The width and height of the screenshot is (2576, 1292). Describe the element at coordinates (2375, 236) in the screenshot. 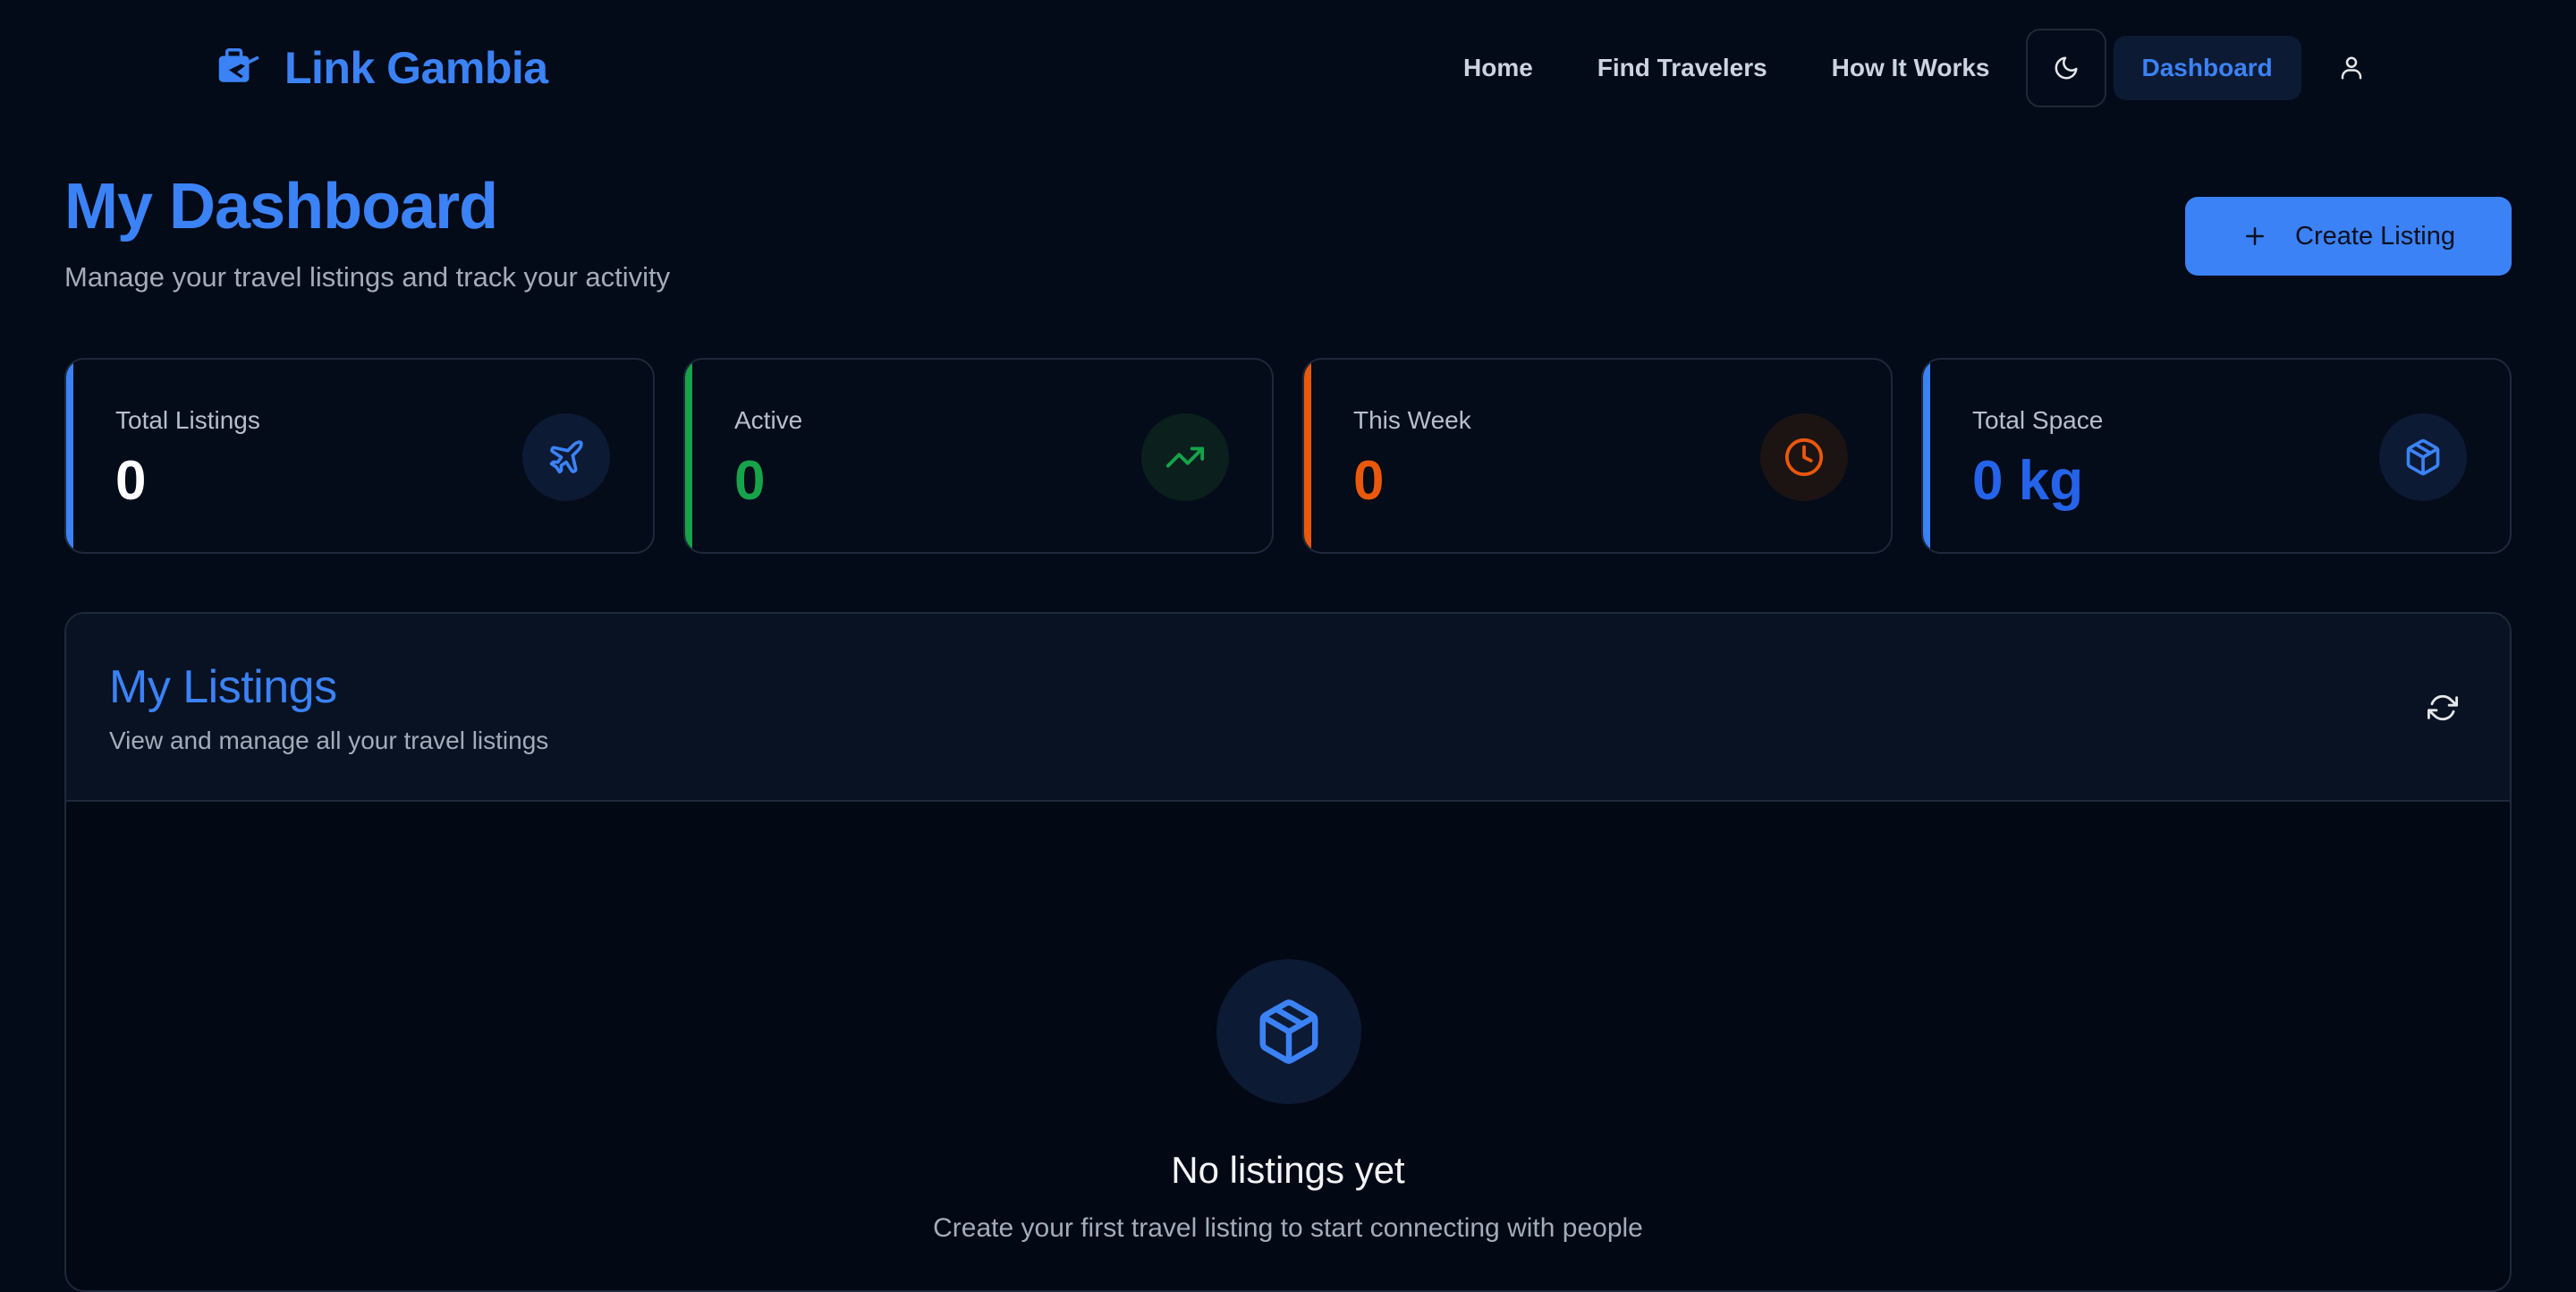

I see `create-listing-label: Create Listing` at that location.